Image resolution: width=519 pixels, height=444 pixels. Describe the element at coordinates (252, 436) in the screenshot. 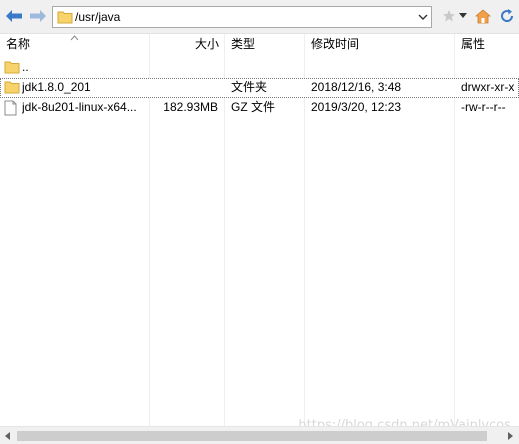

I see `scrollbar-thumb` at that location.